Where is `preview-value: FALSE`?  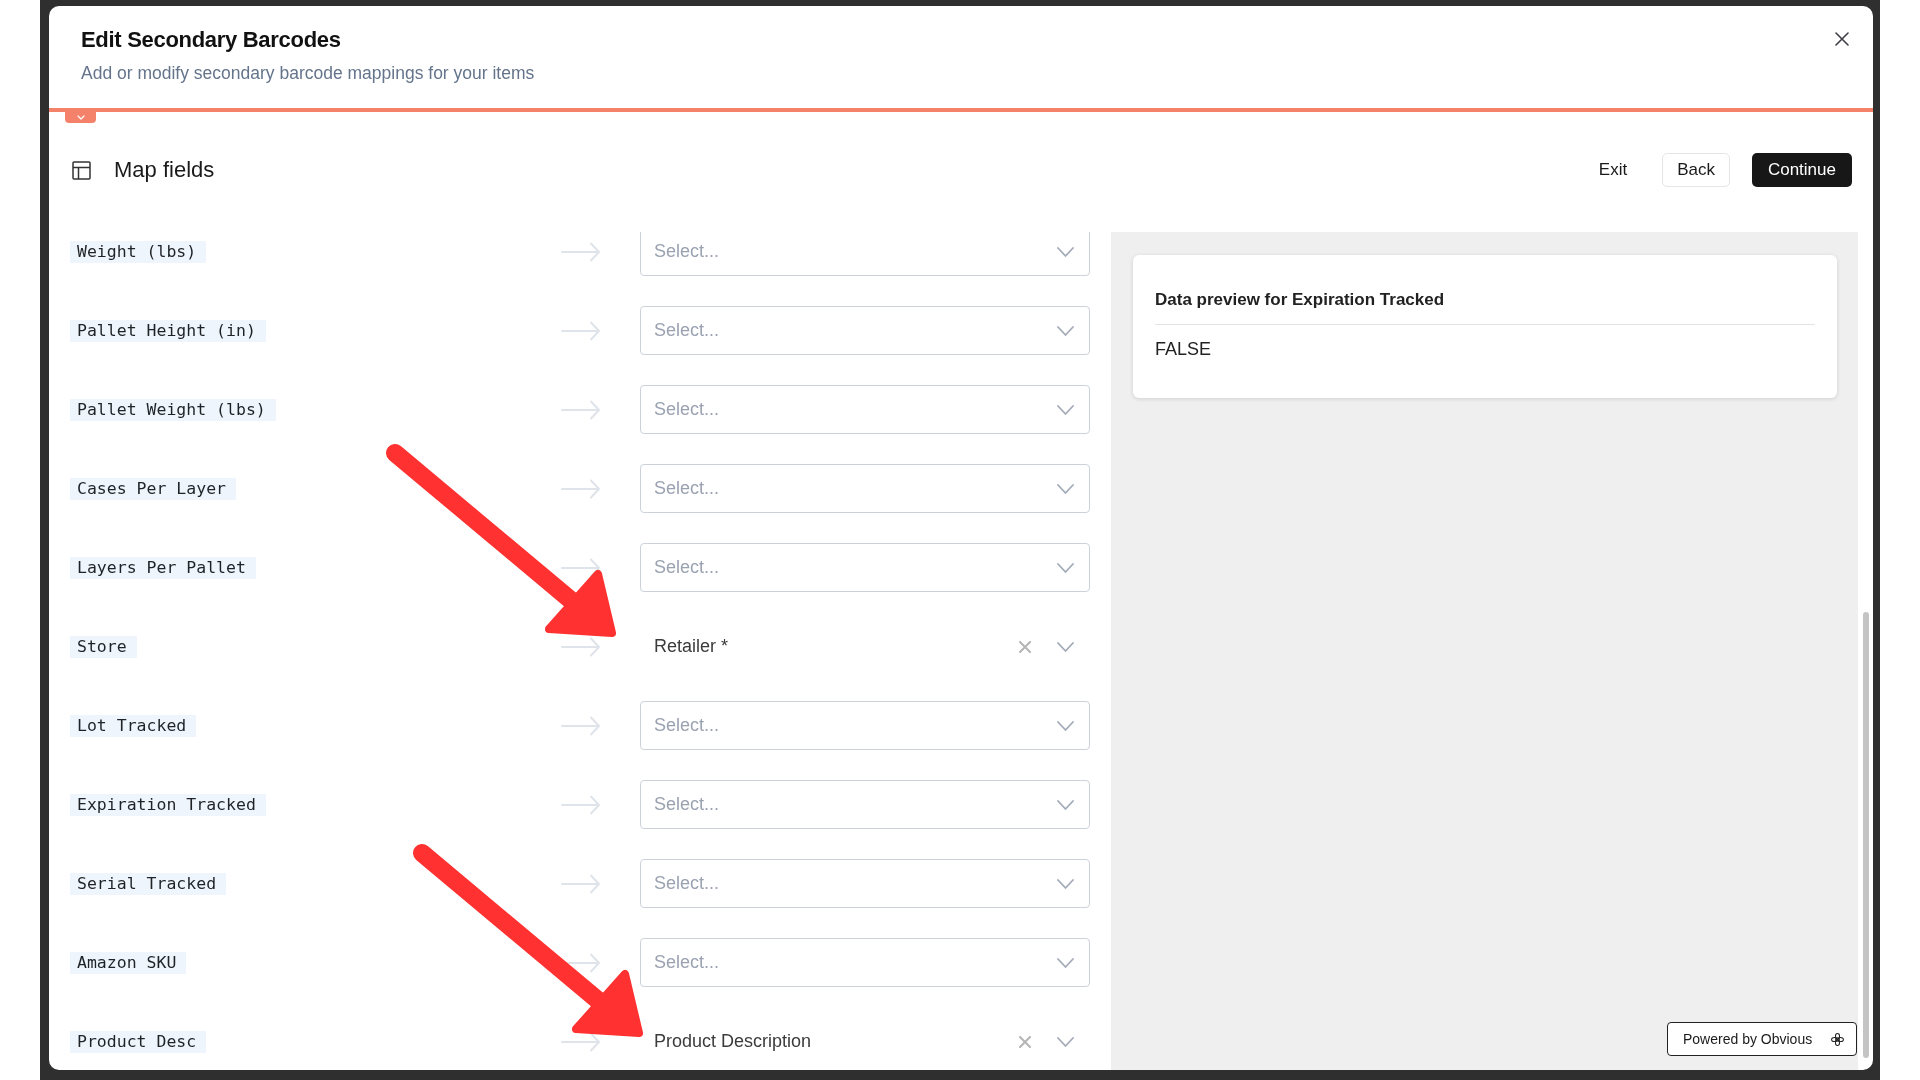 preview-value: FALSE is located at coordinates (1184, 349).